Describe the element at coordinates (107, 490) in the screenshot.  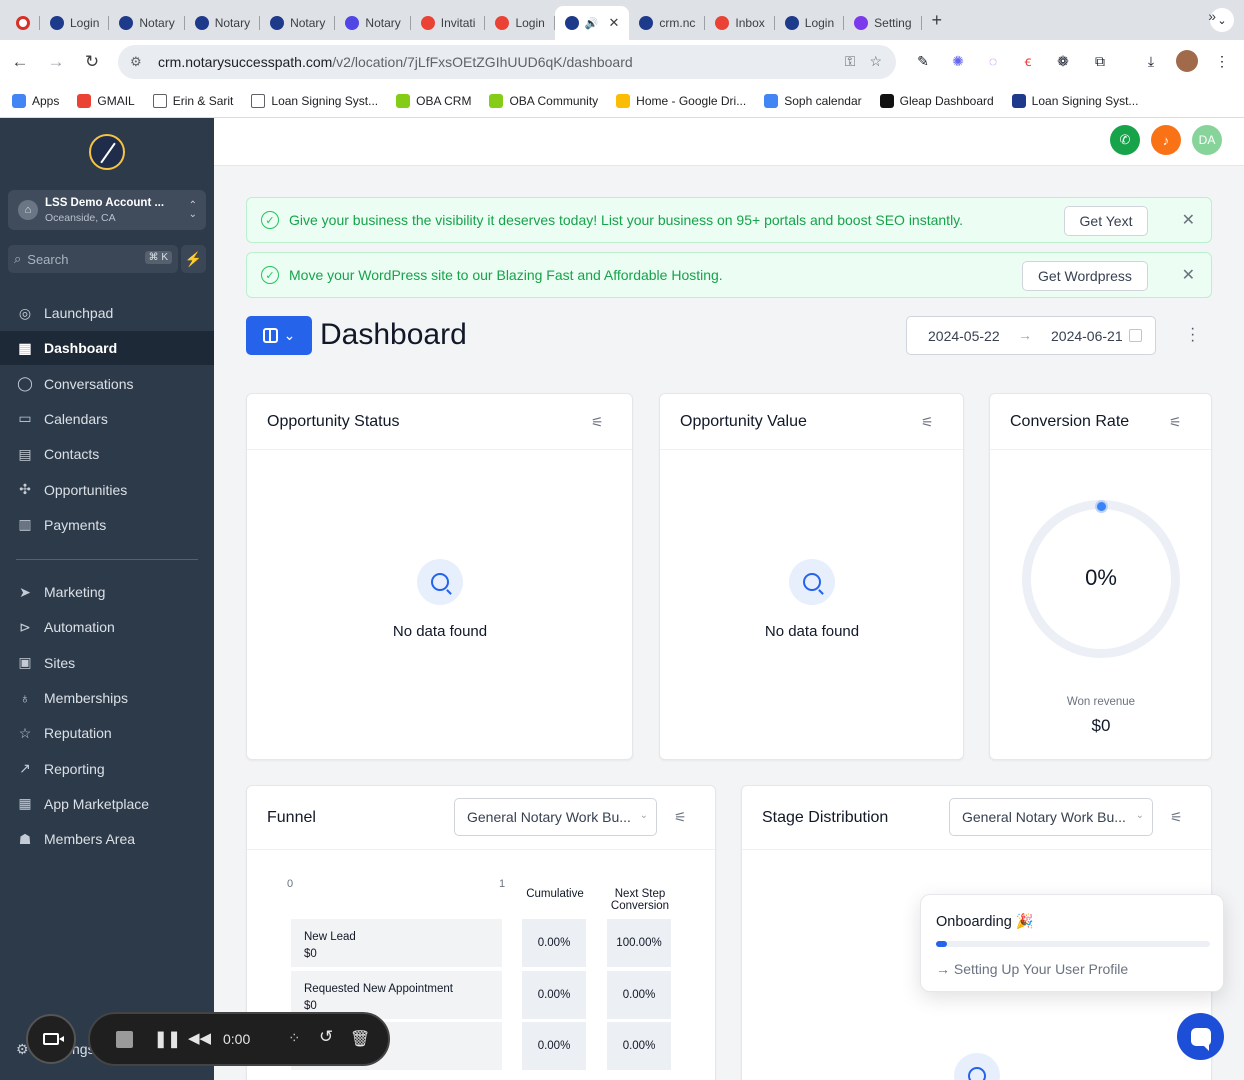
I see `sidebar-item-opportunities: ✣ Opportunities` at that location.